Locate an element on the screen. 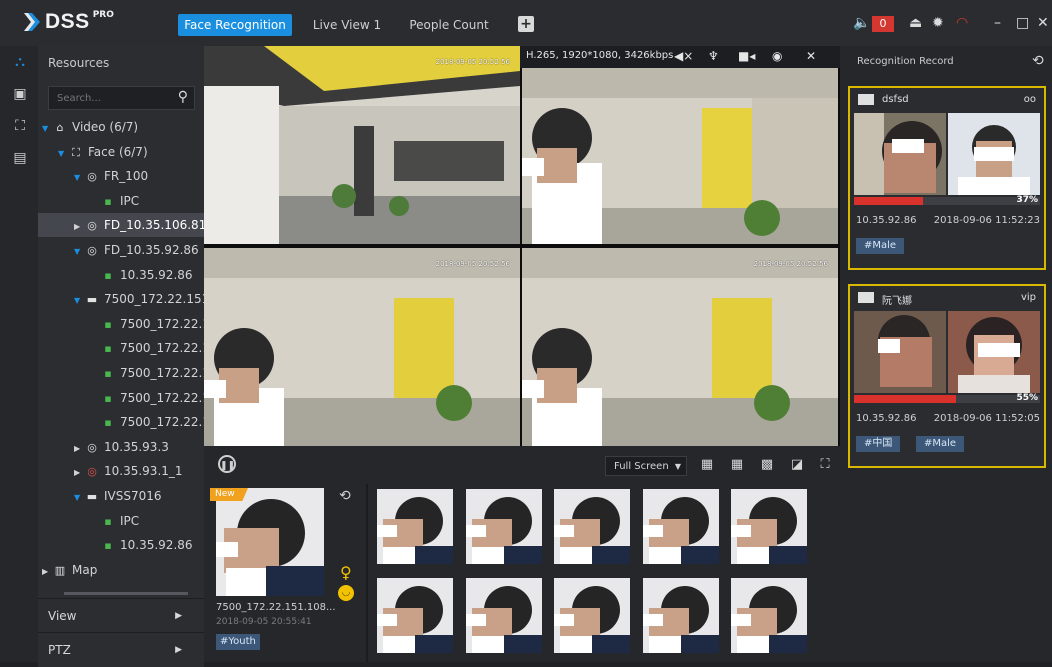 The height and width of the screenshot is (667, 1052). speaker-icon: 🔈 is located at coordinates (861, 23).